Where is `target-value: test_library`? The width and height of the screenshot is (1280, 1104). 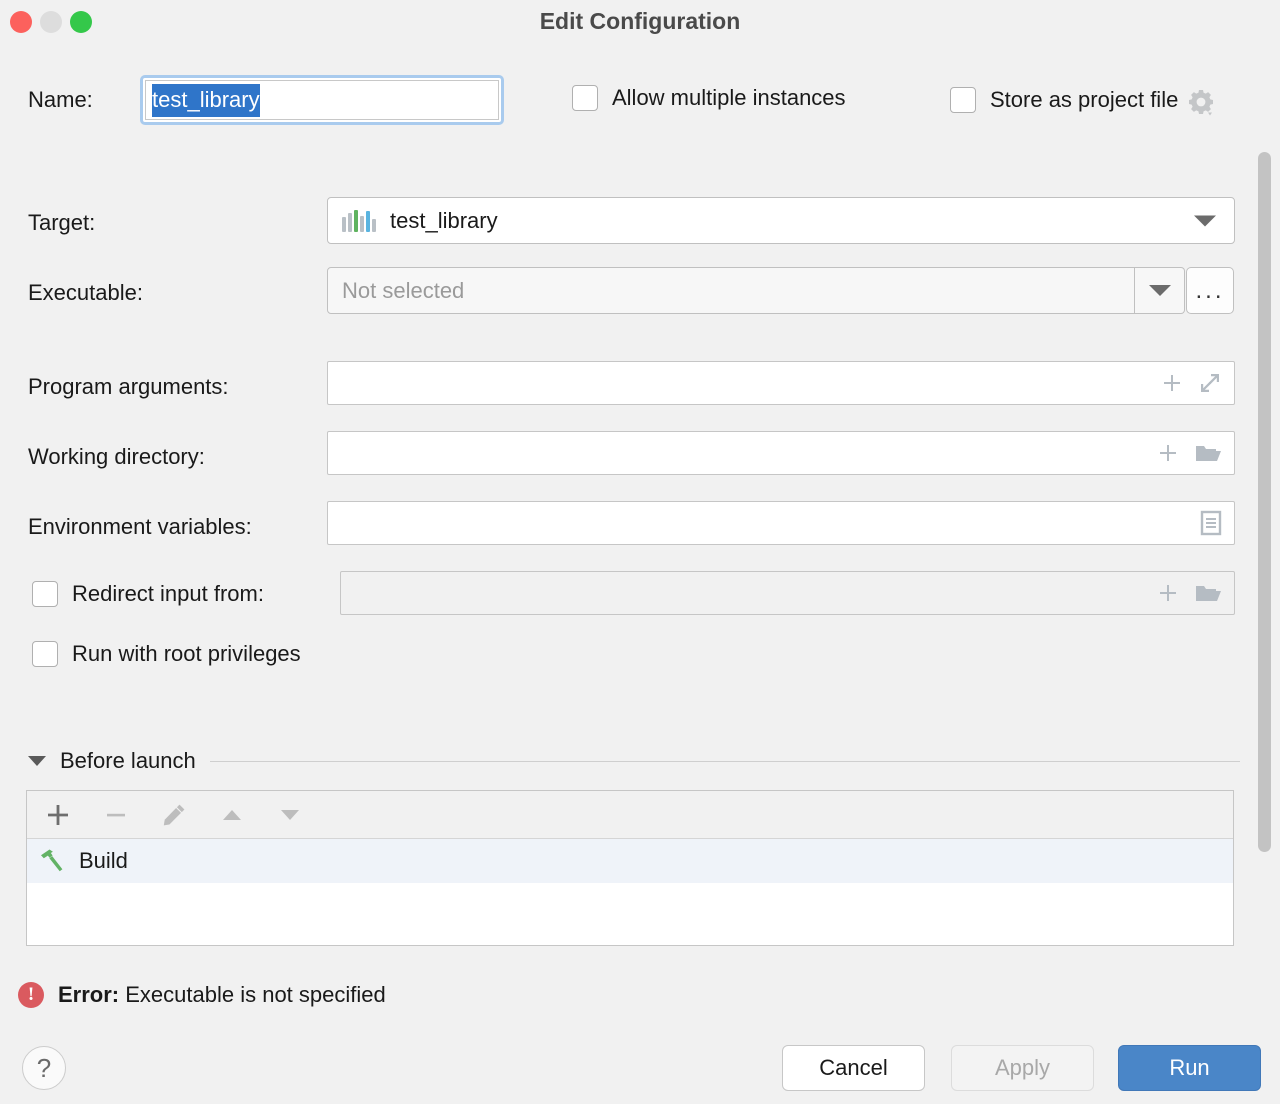 target-value: test_library is located at coordinates (444, 220).